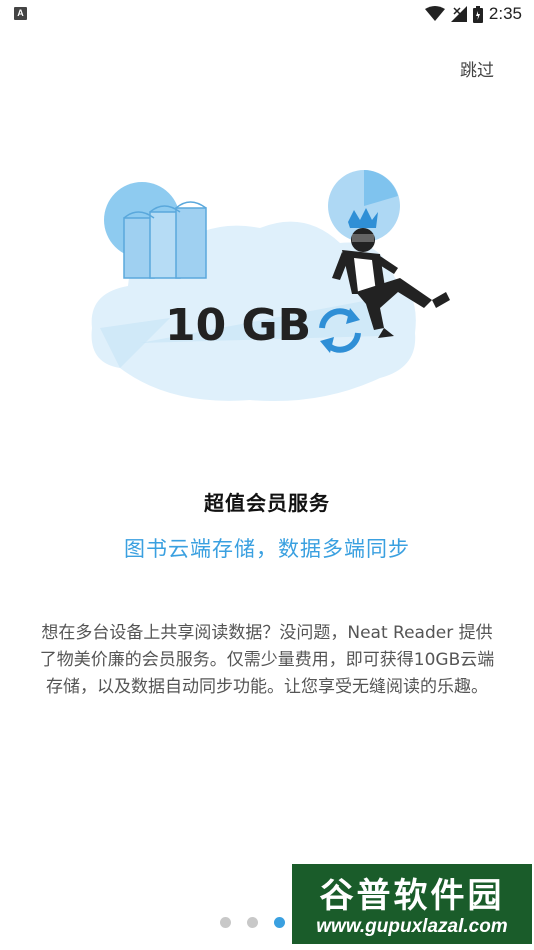 The height and width of the screenshot is (950, 534). Describe the element at coordinates (434, 13) in the screenshot. I see `wifi-icon` at that location.